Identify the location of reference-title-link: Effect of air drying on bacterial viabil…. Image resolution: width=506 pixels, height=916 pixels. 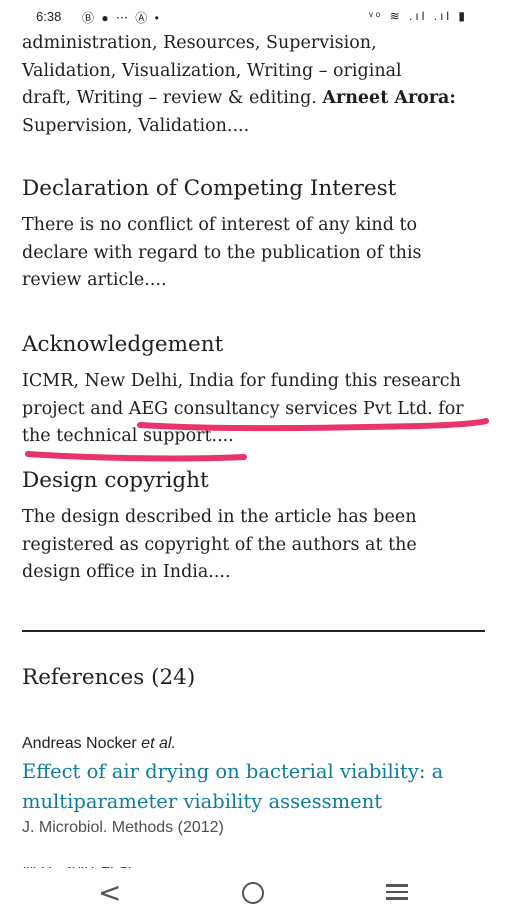
(257, 787).